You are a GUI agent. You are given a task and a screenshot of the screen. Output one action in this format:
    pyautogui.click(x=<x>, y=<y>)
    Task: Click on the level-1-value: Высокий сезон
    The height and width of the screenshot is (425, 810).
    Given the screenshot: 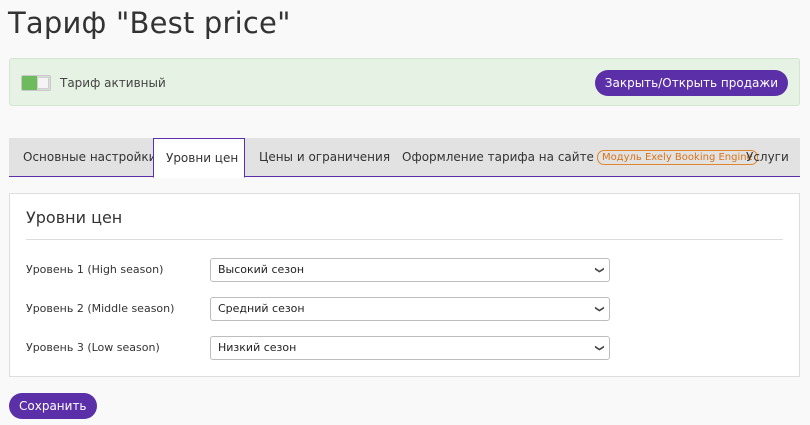 What is the action you would take?
    pyautogui.click(x=261, y=269)
    